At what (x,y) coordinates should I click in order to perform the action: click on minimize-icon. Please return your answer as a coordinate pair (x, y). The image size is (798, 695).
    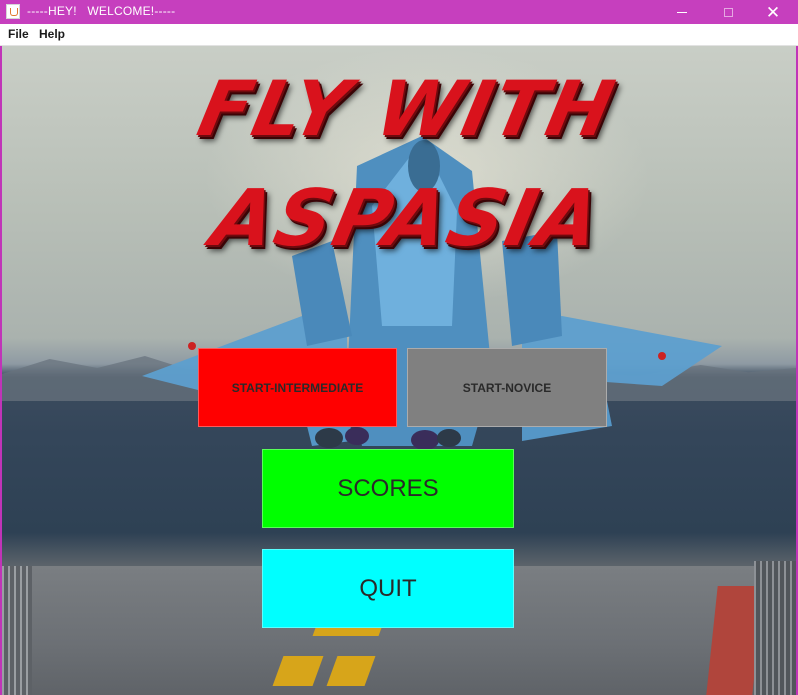
    Looking at the image, I should click on (682, 12).